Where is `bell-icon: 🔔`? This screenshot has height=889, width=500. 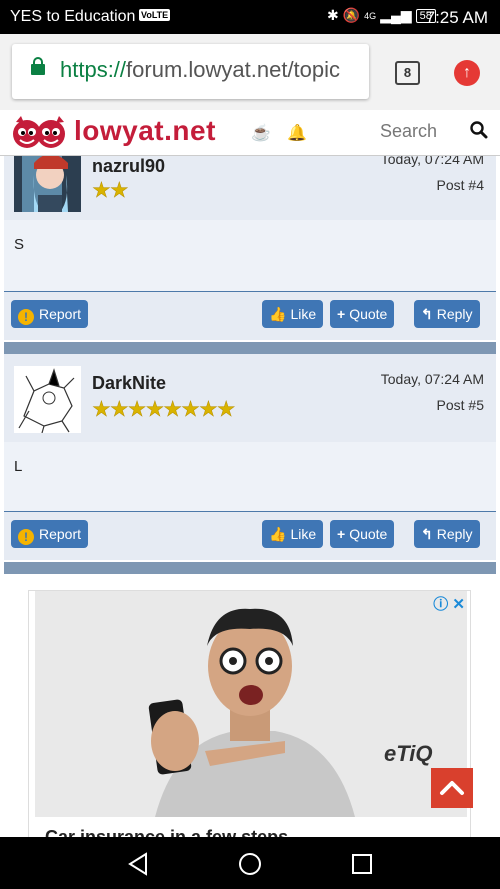 bell-icon: 🔔 is located at coordinates (297, 133).